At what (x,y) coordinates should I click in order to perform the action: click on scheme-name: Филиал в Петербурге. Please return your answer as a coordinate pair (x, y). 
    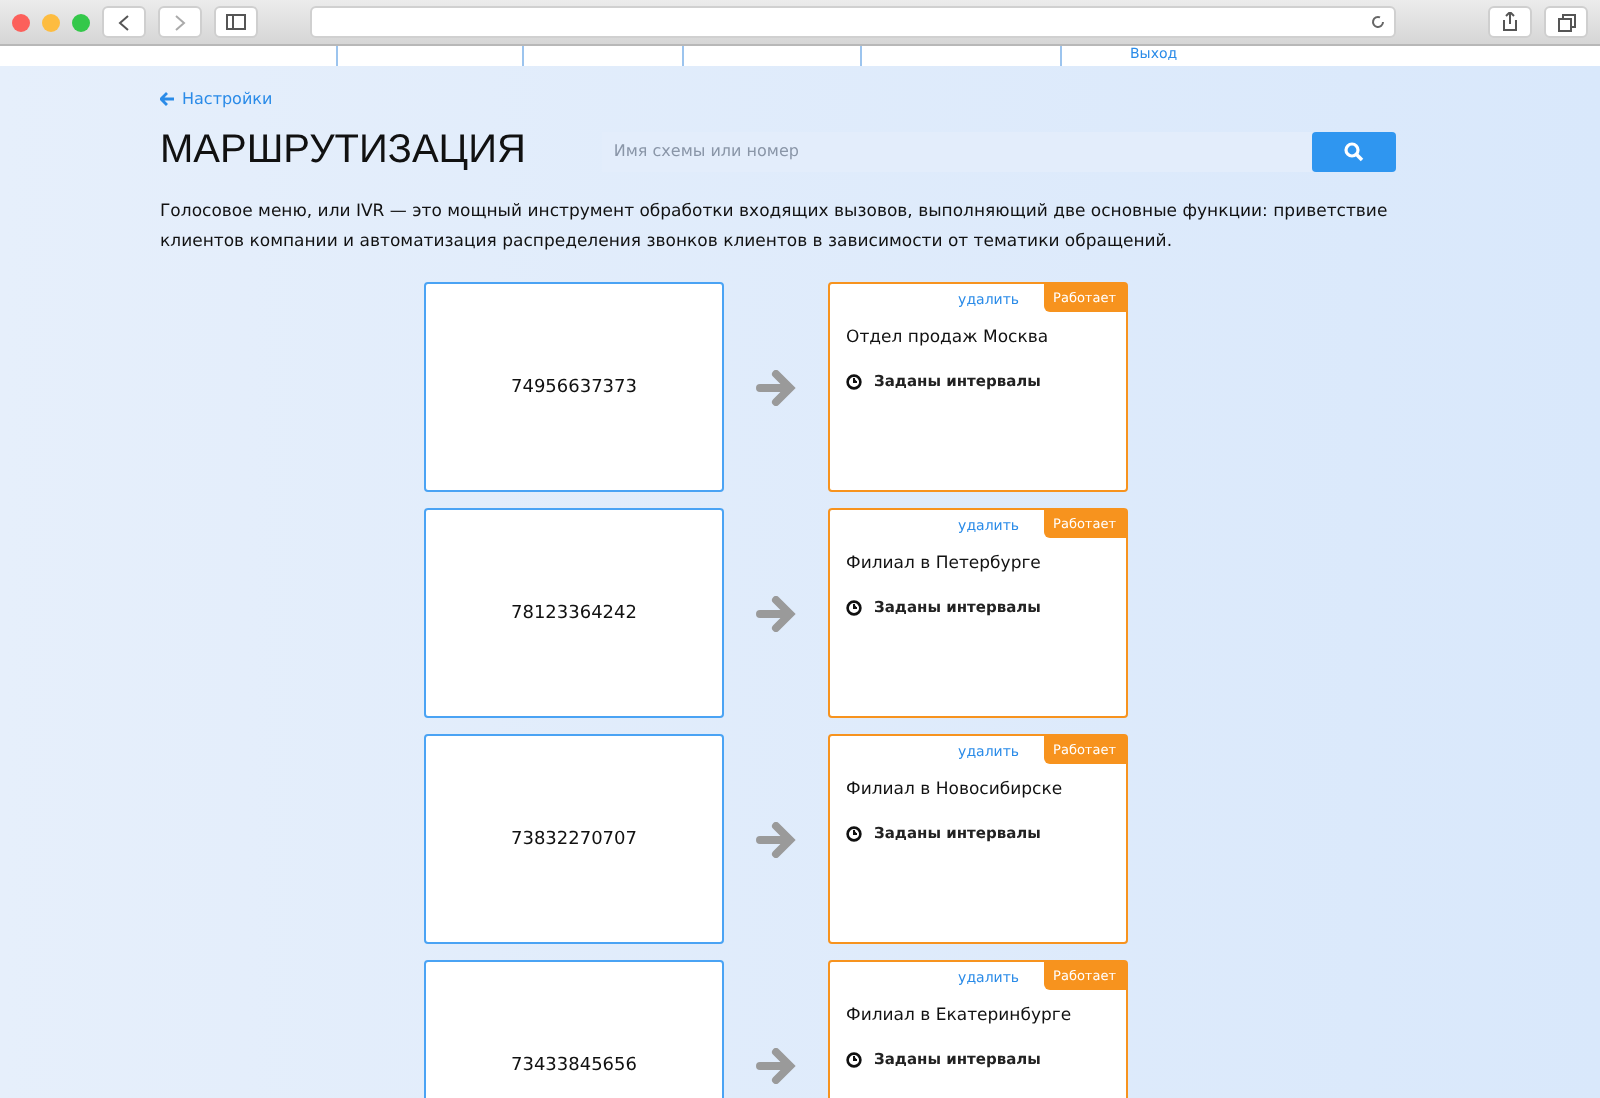
    Looking at the image, I should click on (944, 564).